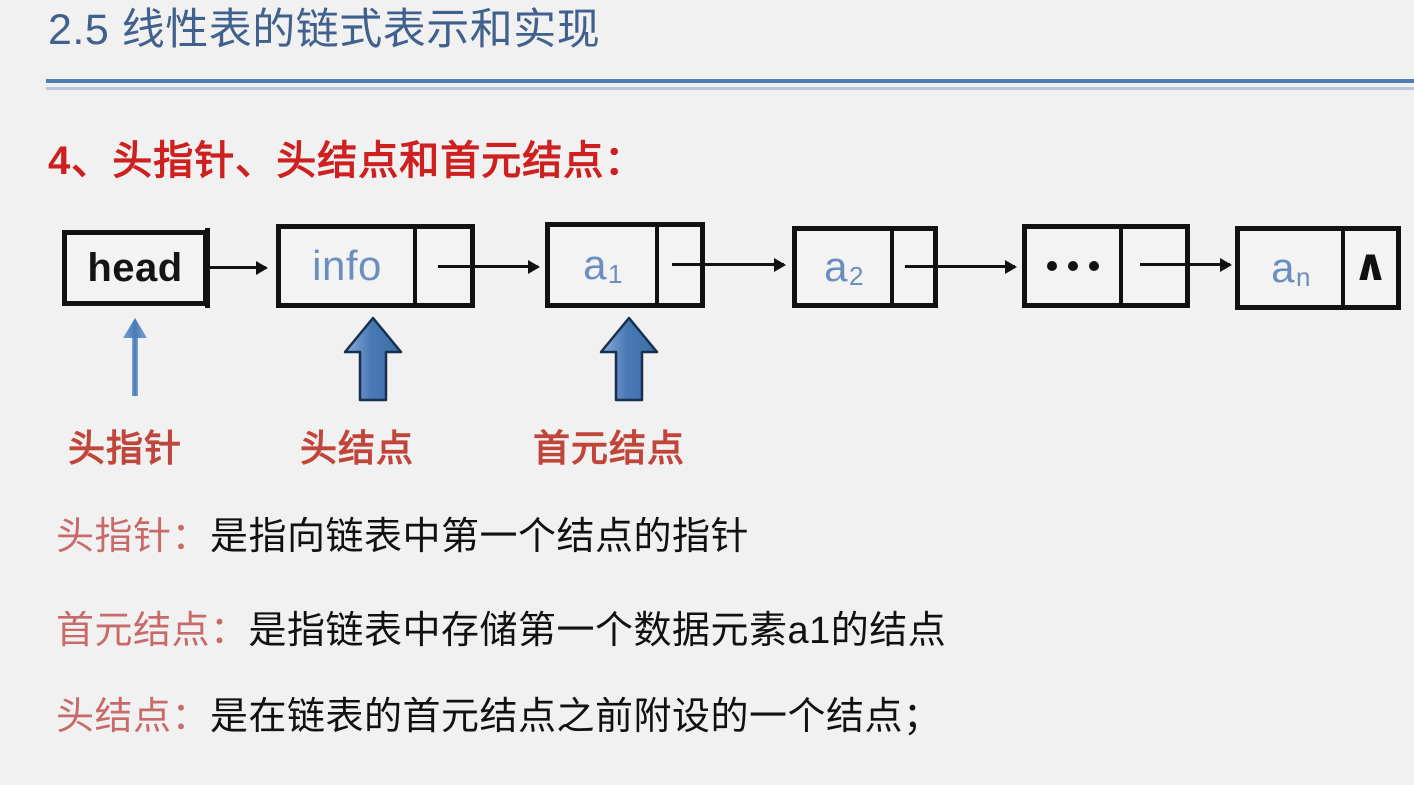  Describe the element at coordinates (1207, 264) in the screenshot. I see `link-ellipsis-to-an` at that location.